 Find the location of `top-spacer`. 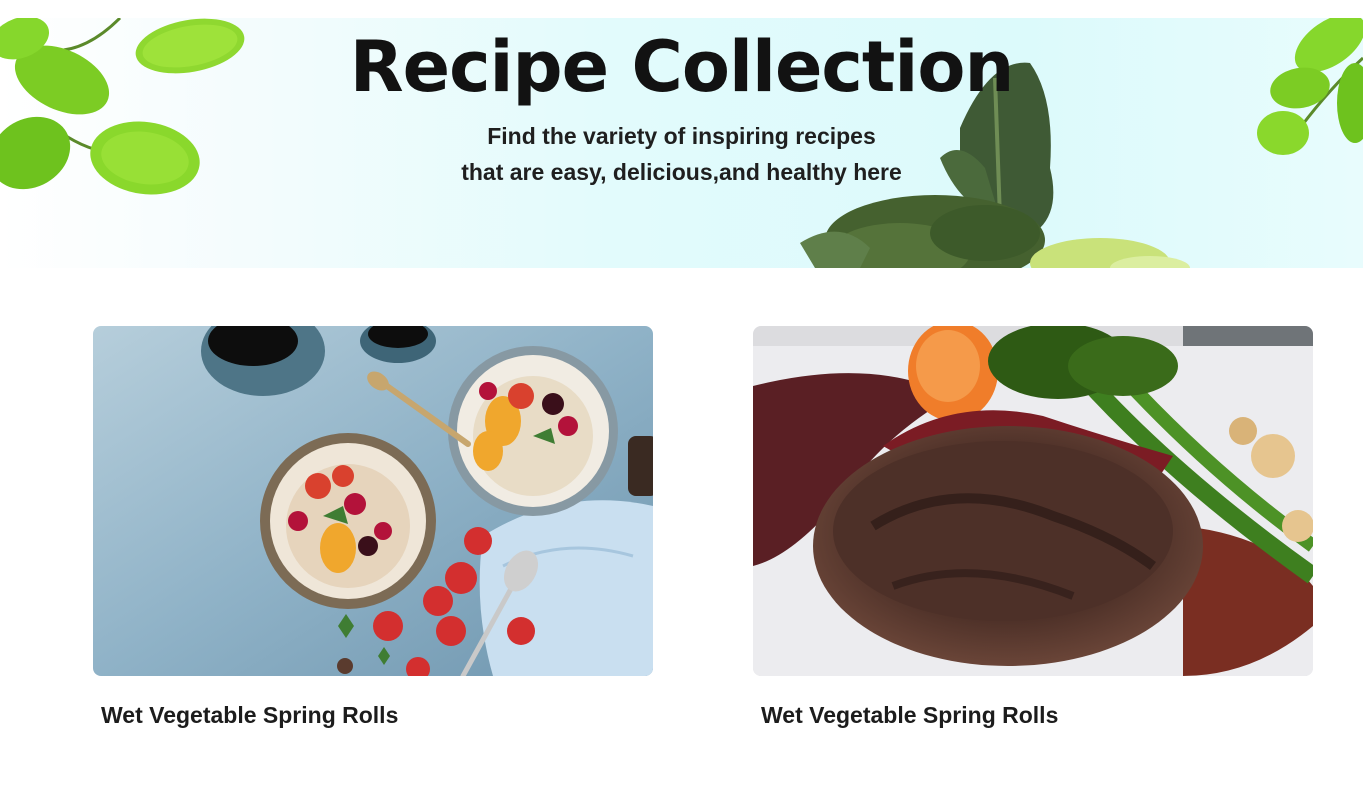

top-spacer is located at coordinates (681, 9).